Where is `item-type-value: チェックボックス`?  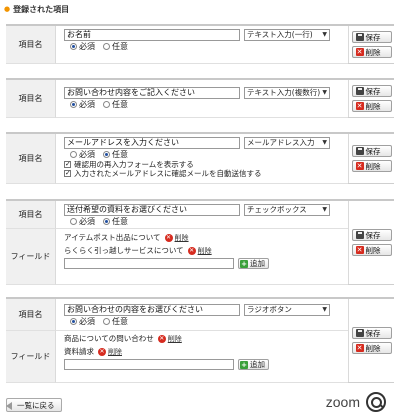
item-type-value: チェックボックス is located at coordinates (277, 209).